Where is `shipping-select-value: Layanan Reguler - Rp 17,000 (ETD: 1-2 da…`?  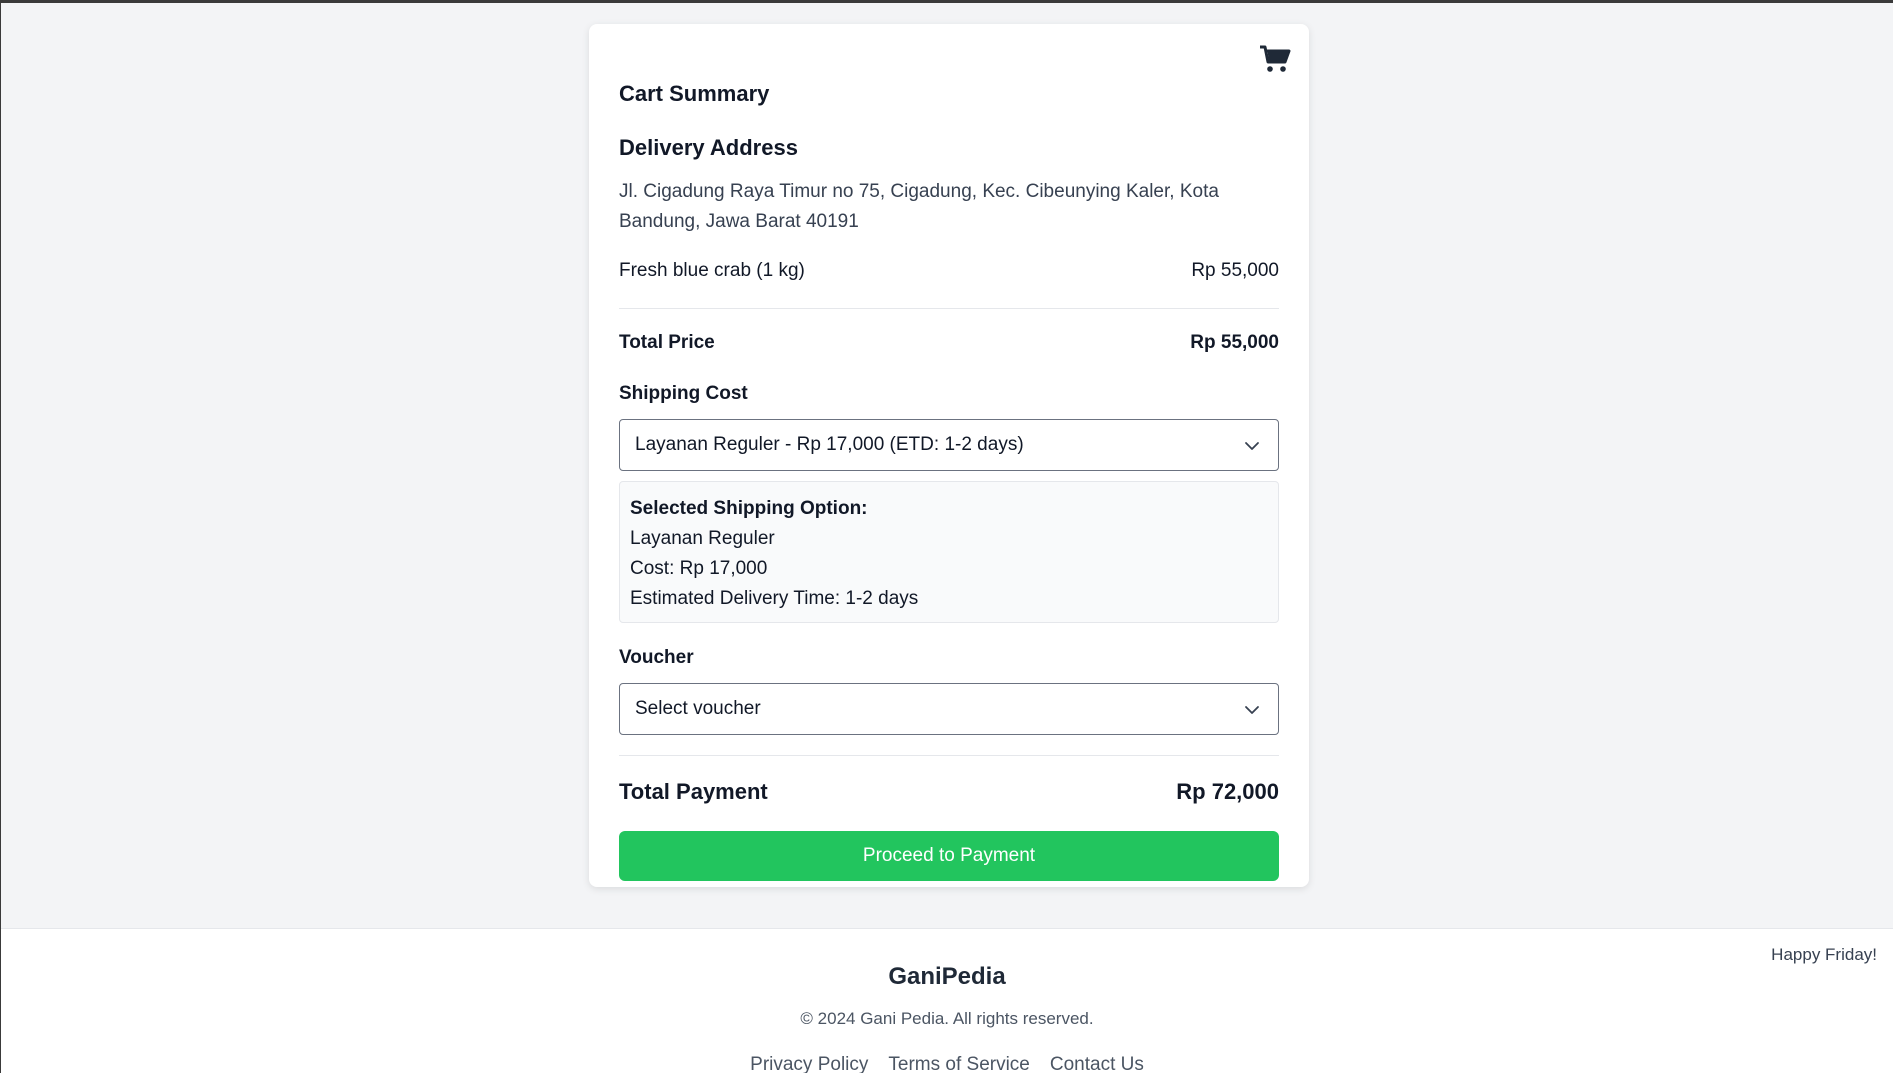
shipping-select-value: Layanan Reguler - Rp 17,000 (ETD: 1-2 da… is located at coordinates (829, 444).